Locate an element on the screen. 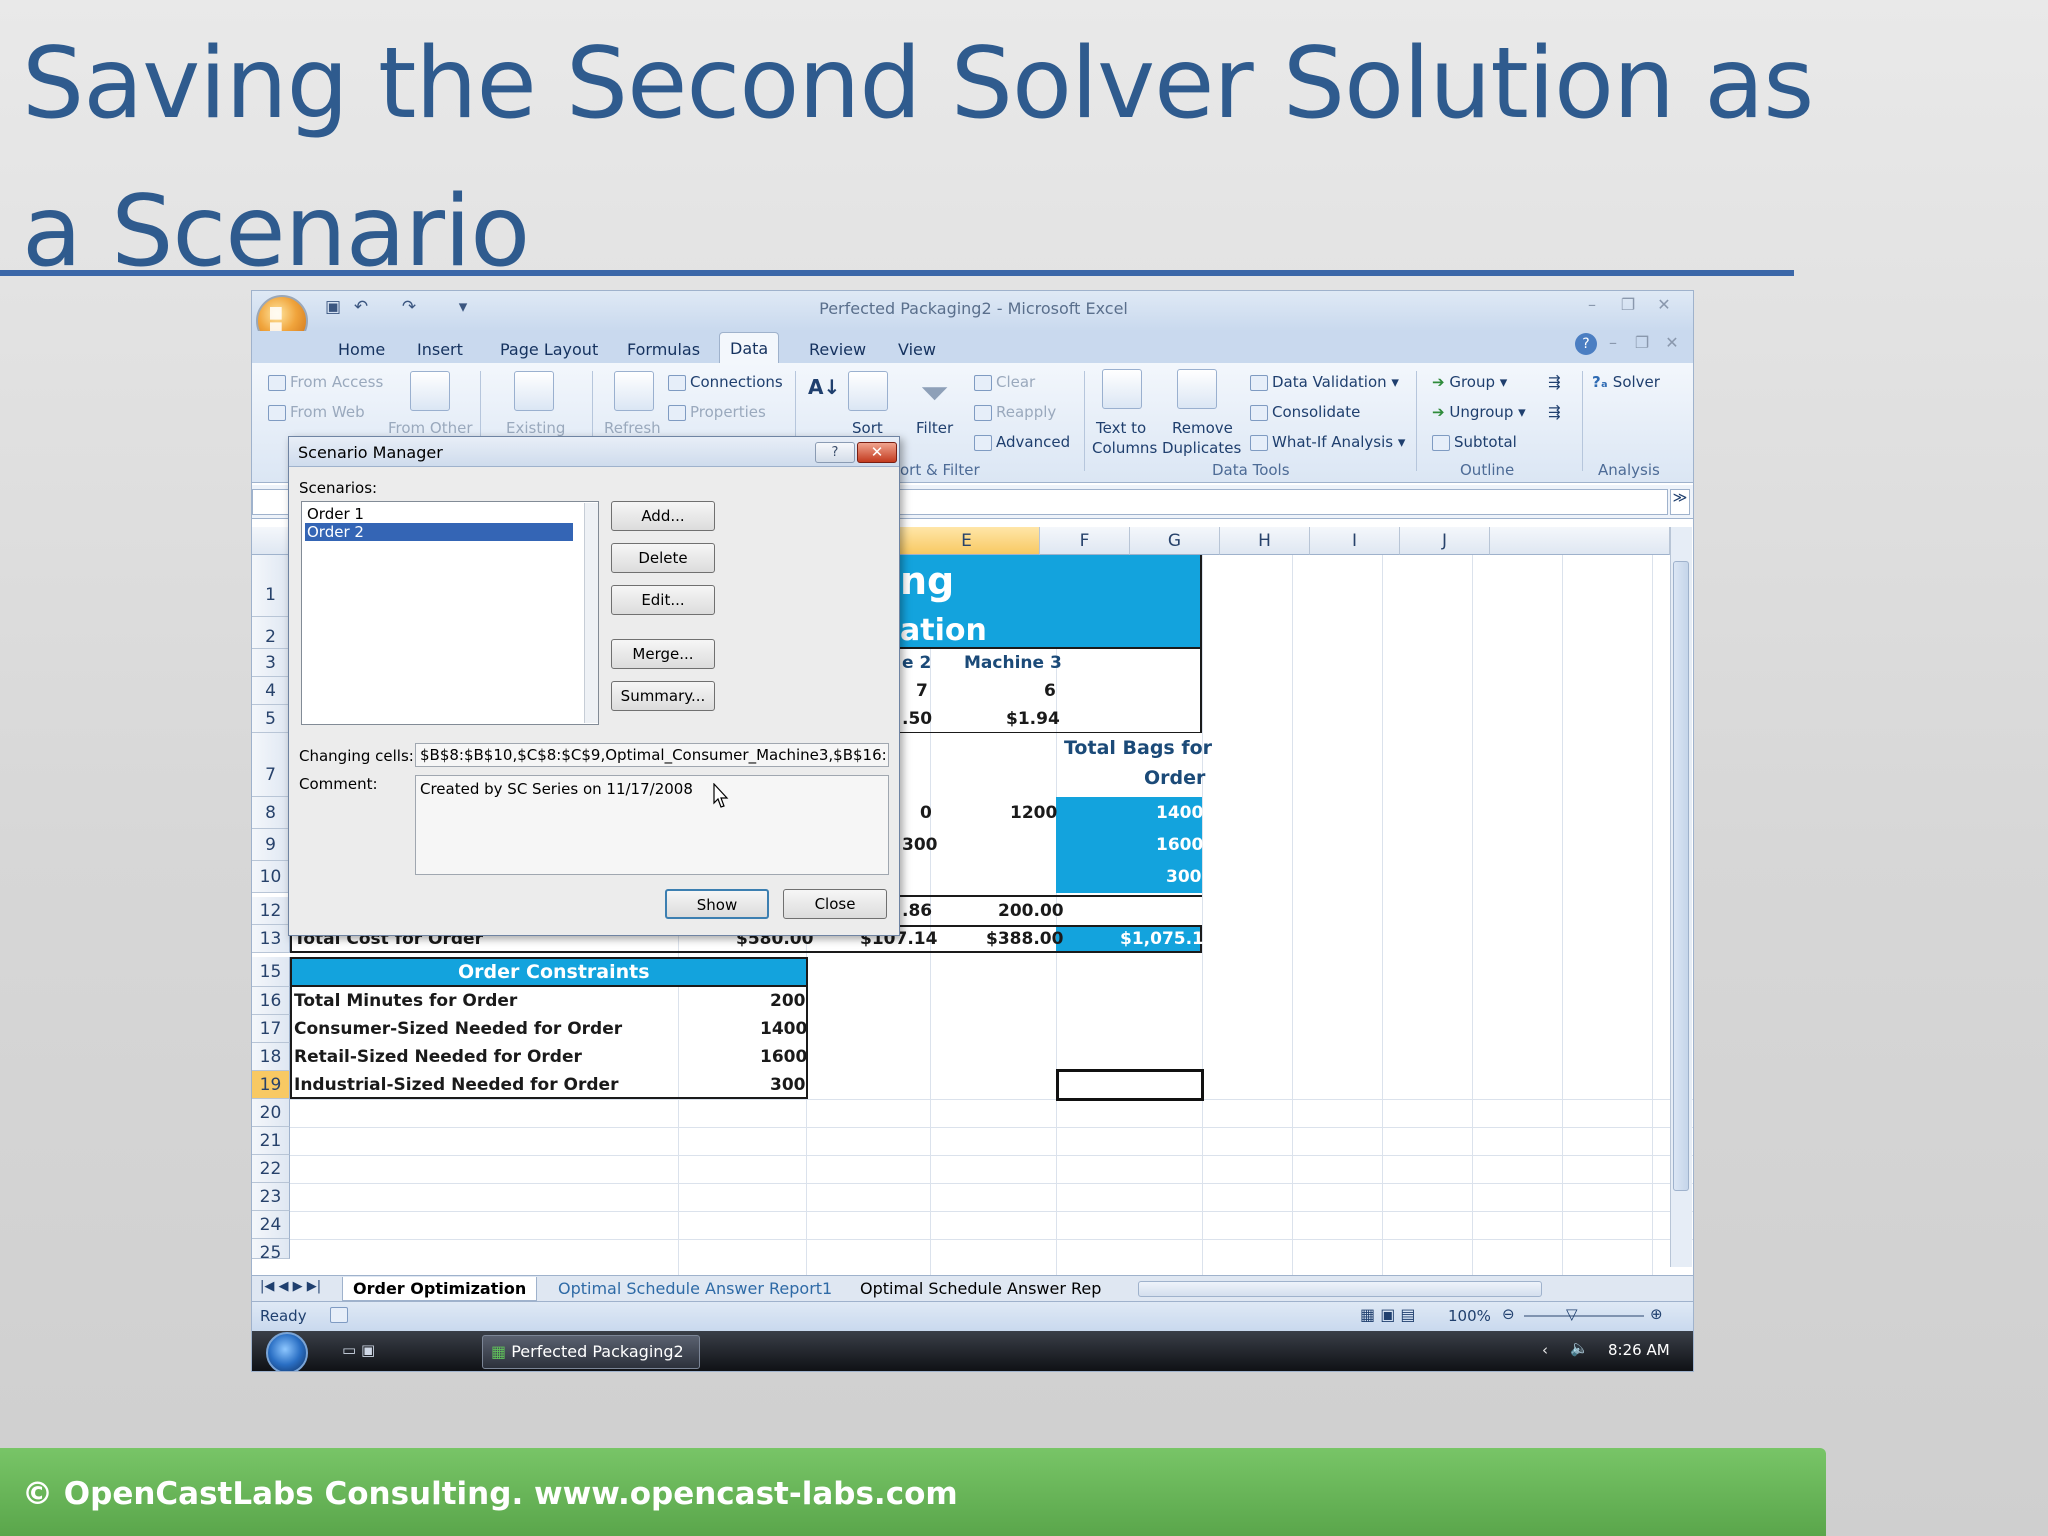 Image resolution: width=2048 pixels, height=1536 pixels. zoom-slider is located at coordinates (1584, 1316).